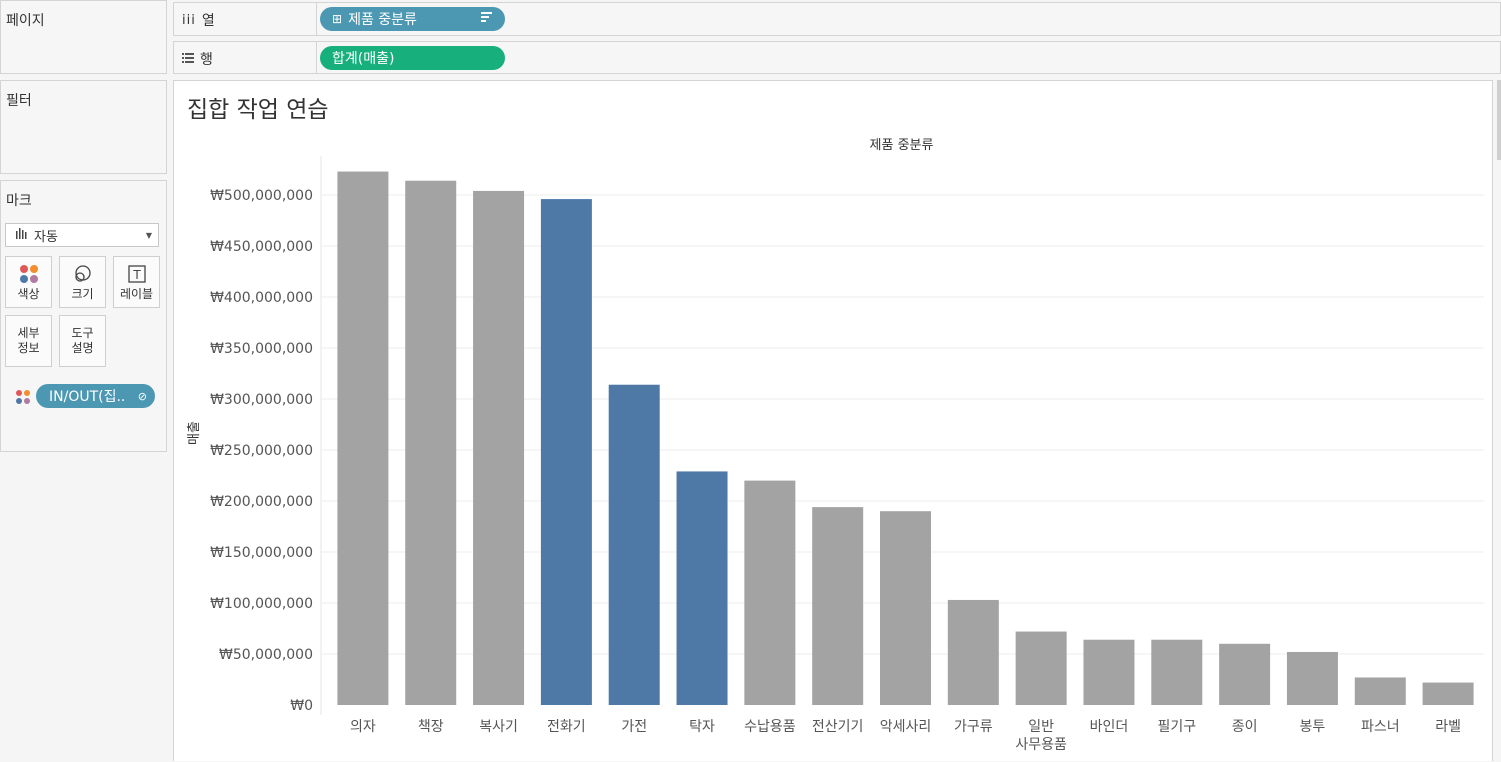  I want to click on y-tick-label: ₩150,000,000, so click(261, 553).